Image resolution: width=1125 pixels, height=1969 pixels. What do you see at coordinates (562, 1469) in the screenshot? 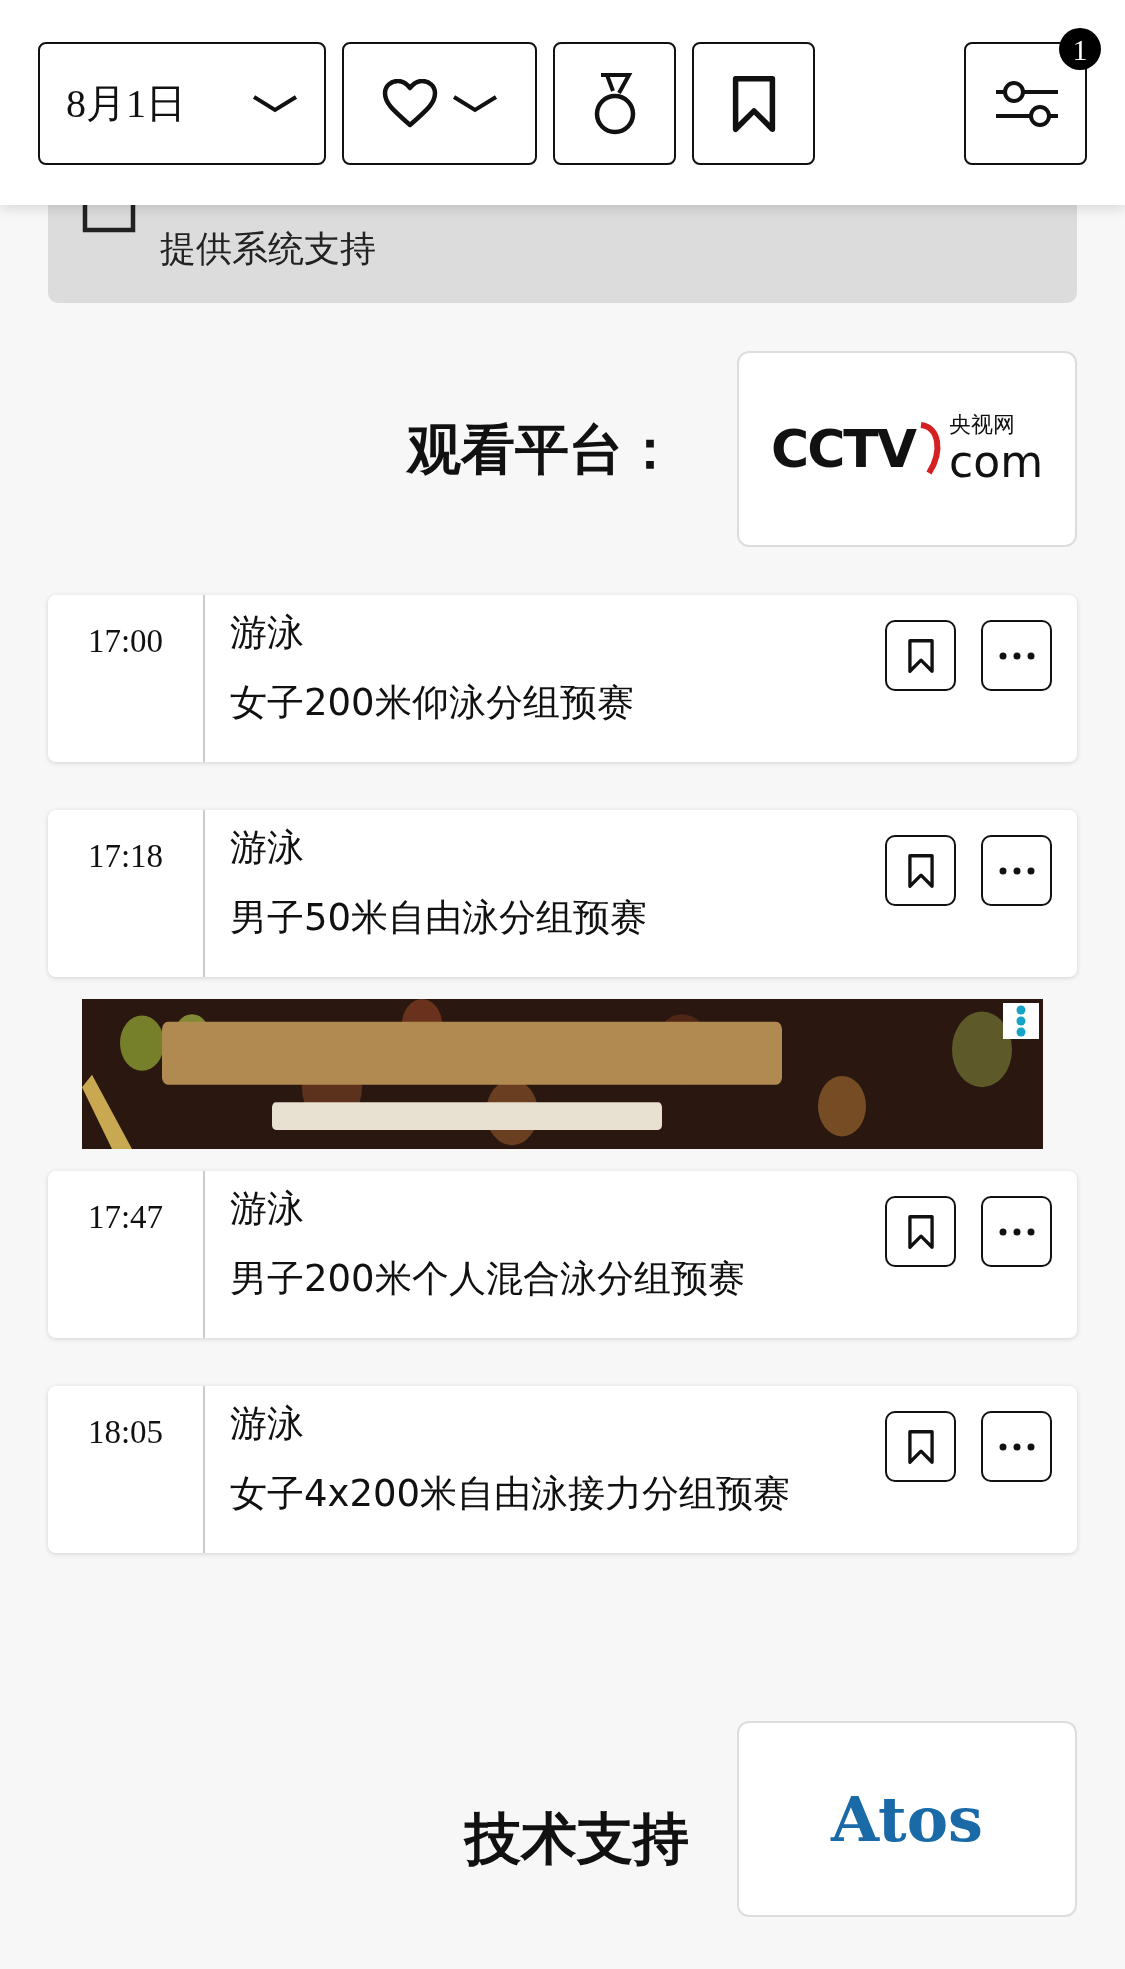
I see `event-card: 18:05 游泳 女子4x200米自由泳接力分组预赛` at bounding box center [562, 1469].